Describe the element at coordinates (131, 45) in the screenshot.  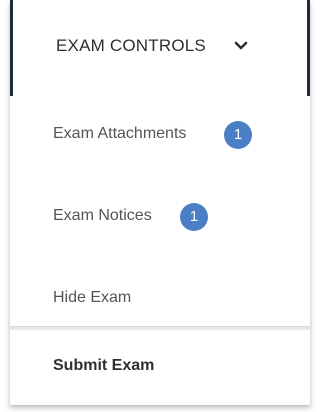
I see `exam-controls-label: EXAM CONTROLS` at that location.